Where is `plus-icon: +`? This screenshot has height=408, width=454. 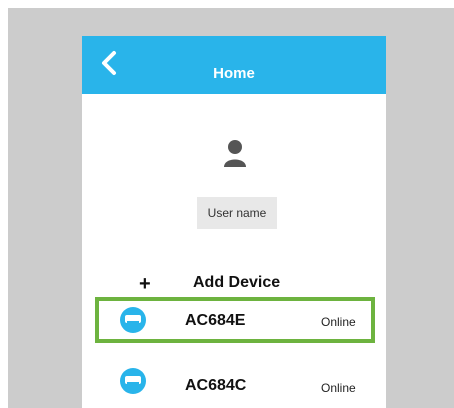
plus-icon: + is located at coordinates (145, 284).